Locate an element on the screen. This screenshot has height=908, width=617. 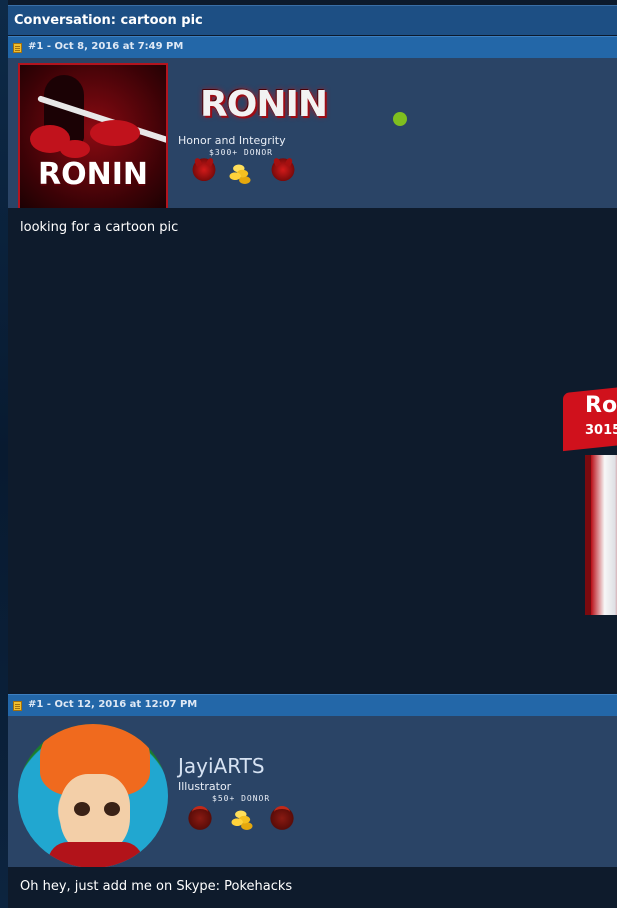
page-background-edge is located at coordinates (4, 454).